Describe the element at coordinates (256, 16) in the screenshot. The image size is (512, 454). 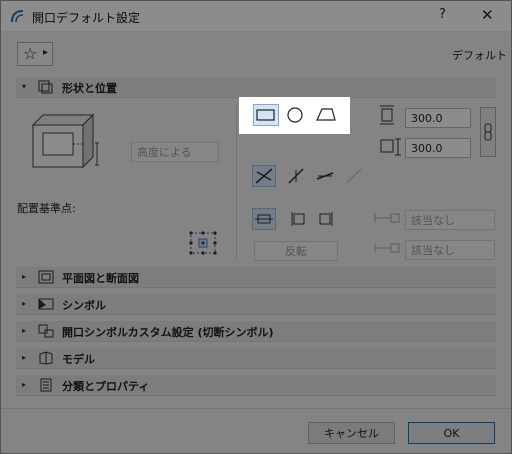
I see `title-bar: 開口デフォルト設定 ? ✕` at that location.